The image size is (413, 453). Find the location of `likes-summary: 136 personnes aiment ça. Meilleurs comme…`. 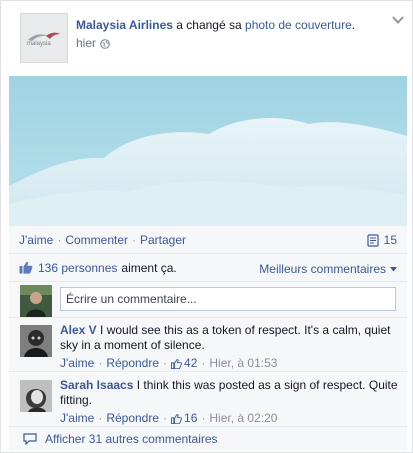

likes-summary: 136 personnes aiment ça. Meilleurs comme… is located at coordinates (208, 268).